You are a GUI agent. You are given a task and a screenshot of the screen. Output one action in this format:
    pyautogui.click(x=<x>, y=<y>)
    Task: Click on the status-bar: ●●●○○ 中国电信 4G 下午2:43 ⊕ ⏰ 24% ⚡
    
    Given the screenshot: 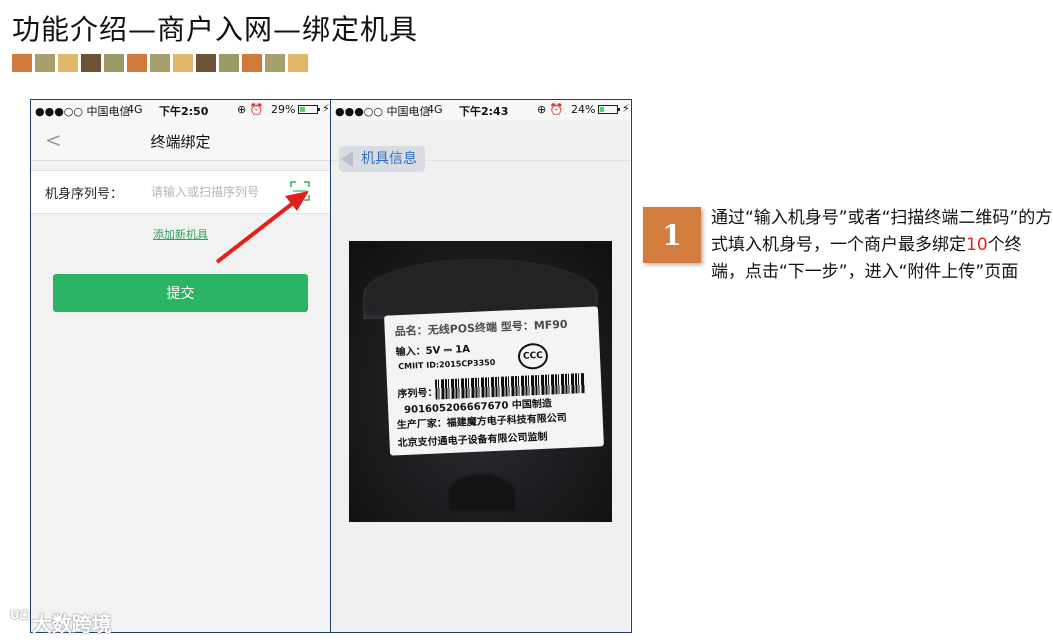 What is the action you would take?
    pyautogui.click(x=480, y=110)
    